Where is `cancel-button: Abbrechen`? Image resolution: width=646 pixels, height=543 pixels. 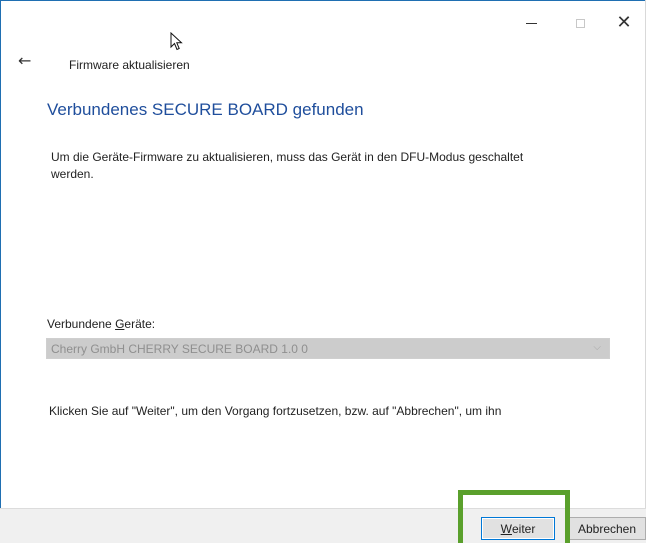 cancel-button: Abbrechen is located at coordinates (607, 528).